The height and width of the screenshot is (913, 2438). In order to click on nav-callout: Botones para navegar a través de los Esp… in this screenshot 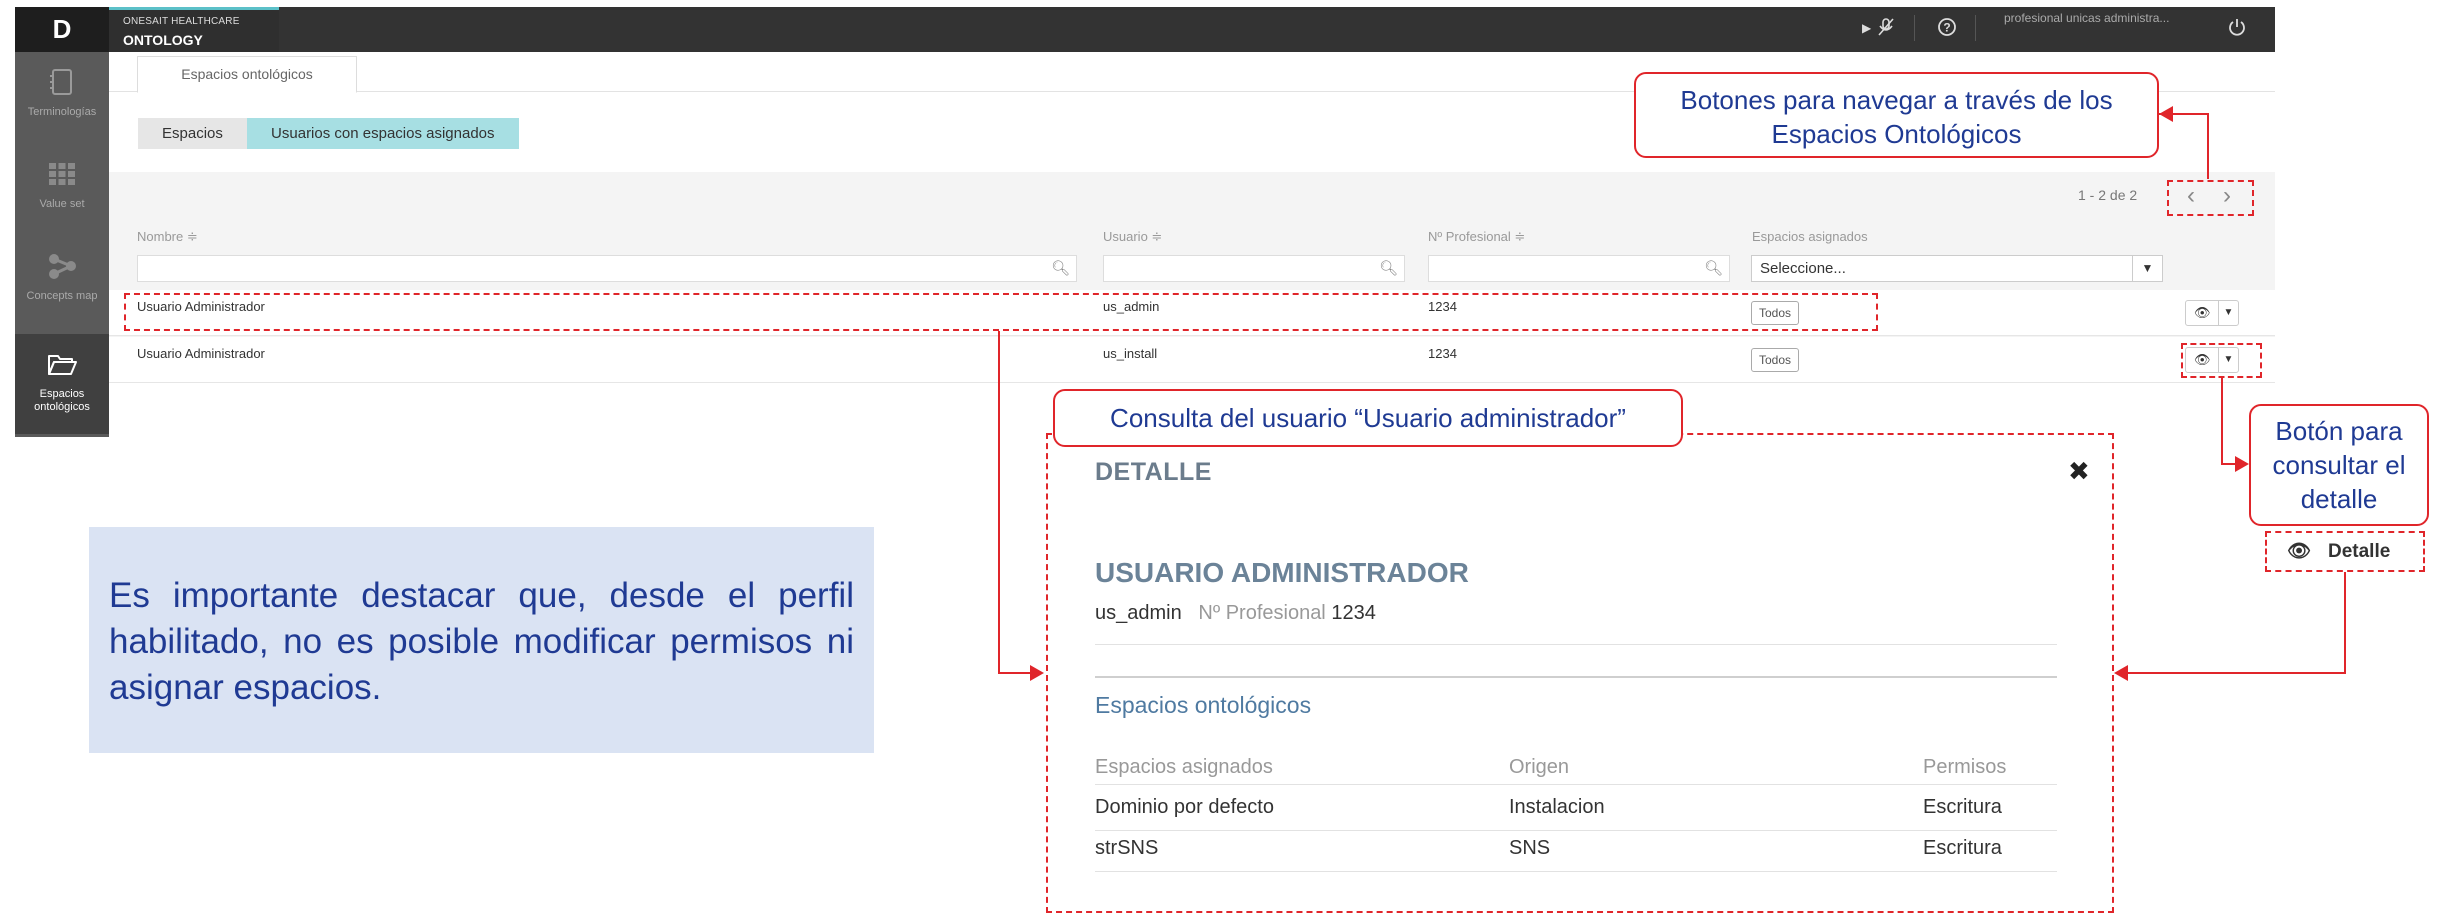, I will do `click(1896, 115)`.